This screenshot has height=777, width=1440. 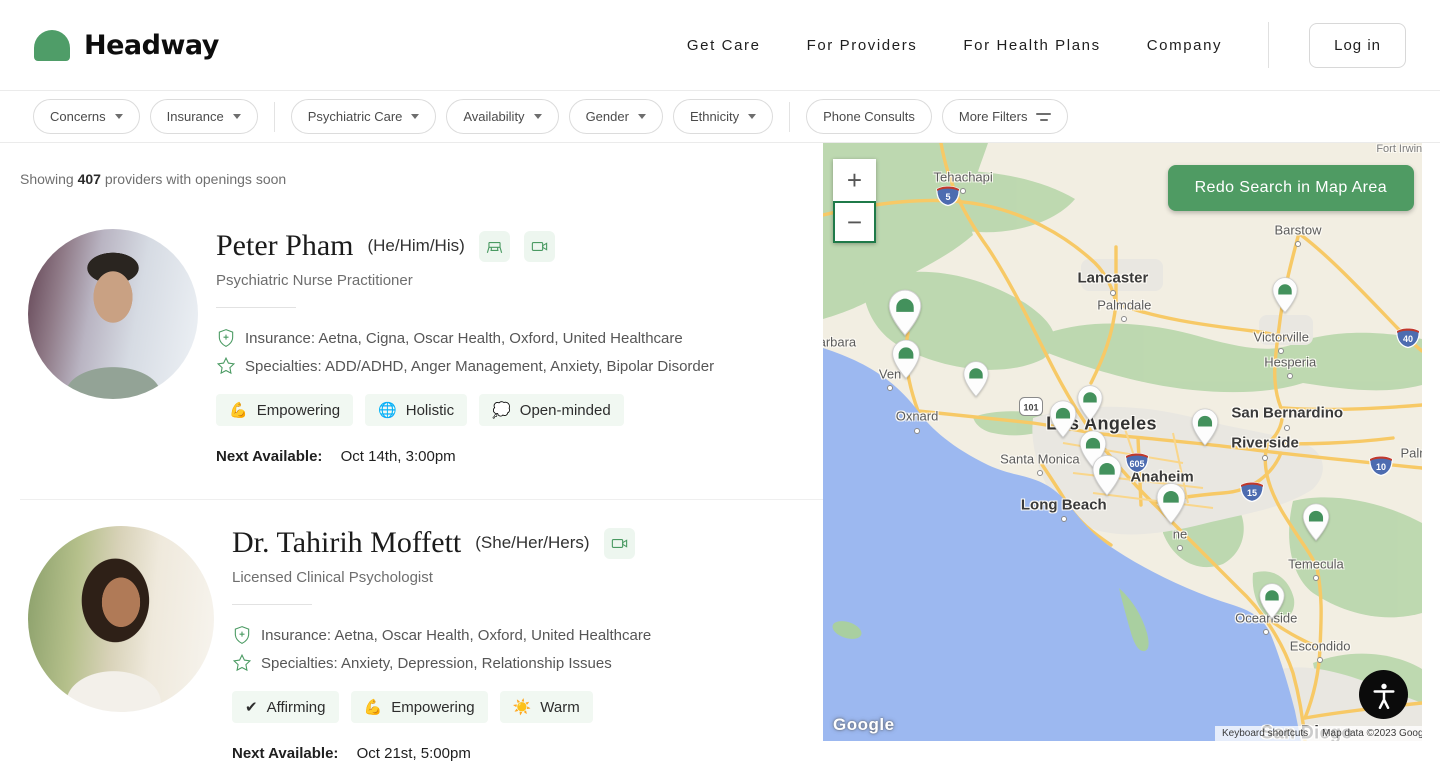 What do you see at coordinates (790, 116) in the screenshot?
I see `filter-group-divider` at bounding box center [790, 116].